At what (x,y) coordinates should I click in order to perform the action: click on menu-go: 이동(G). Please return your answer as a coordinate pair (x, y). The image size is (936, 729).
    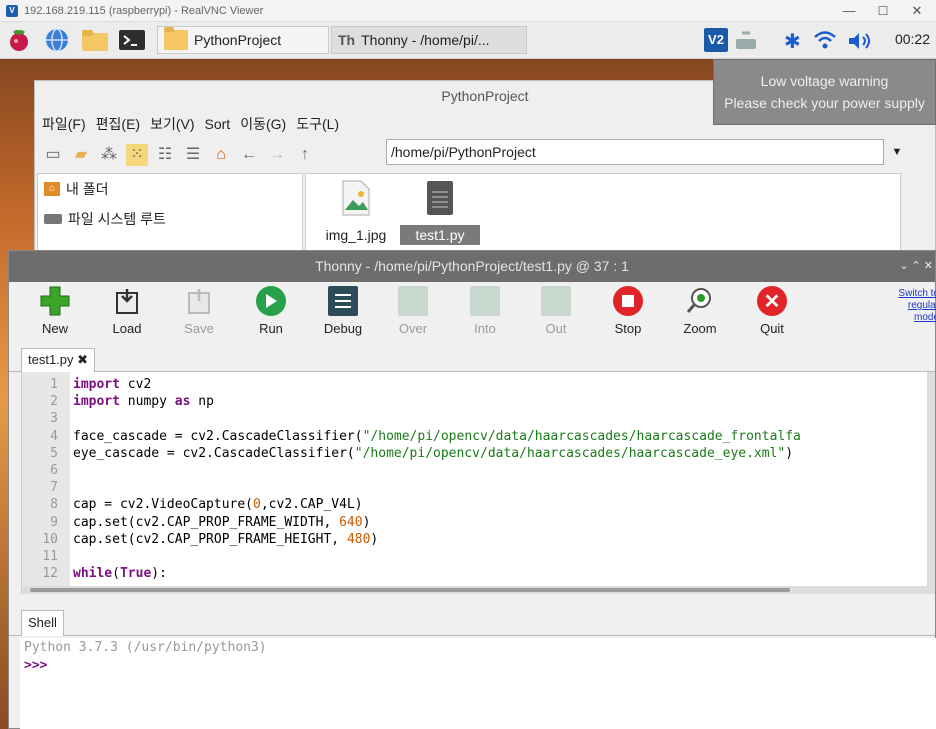
    Looking at the image, I should click on (263, 124).